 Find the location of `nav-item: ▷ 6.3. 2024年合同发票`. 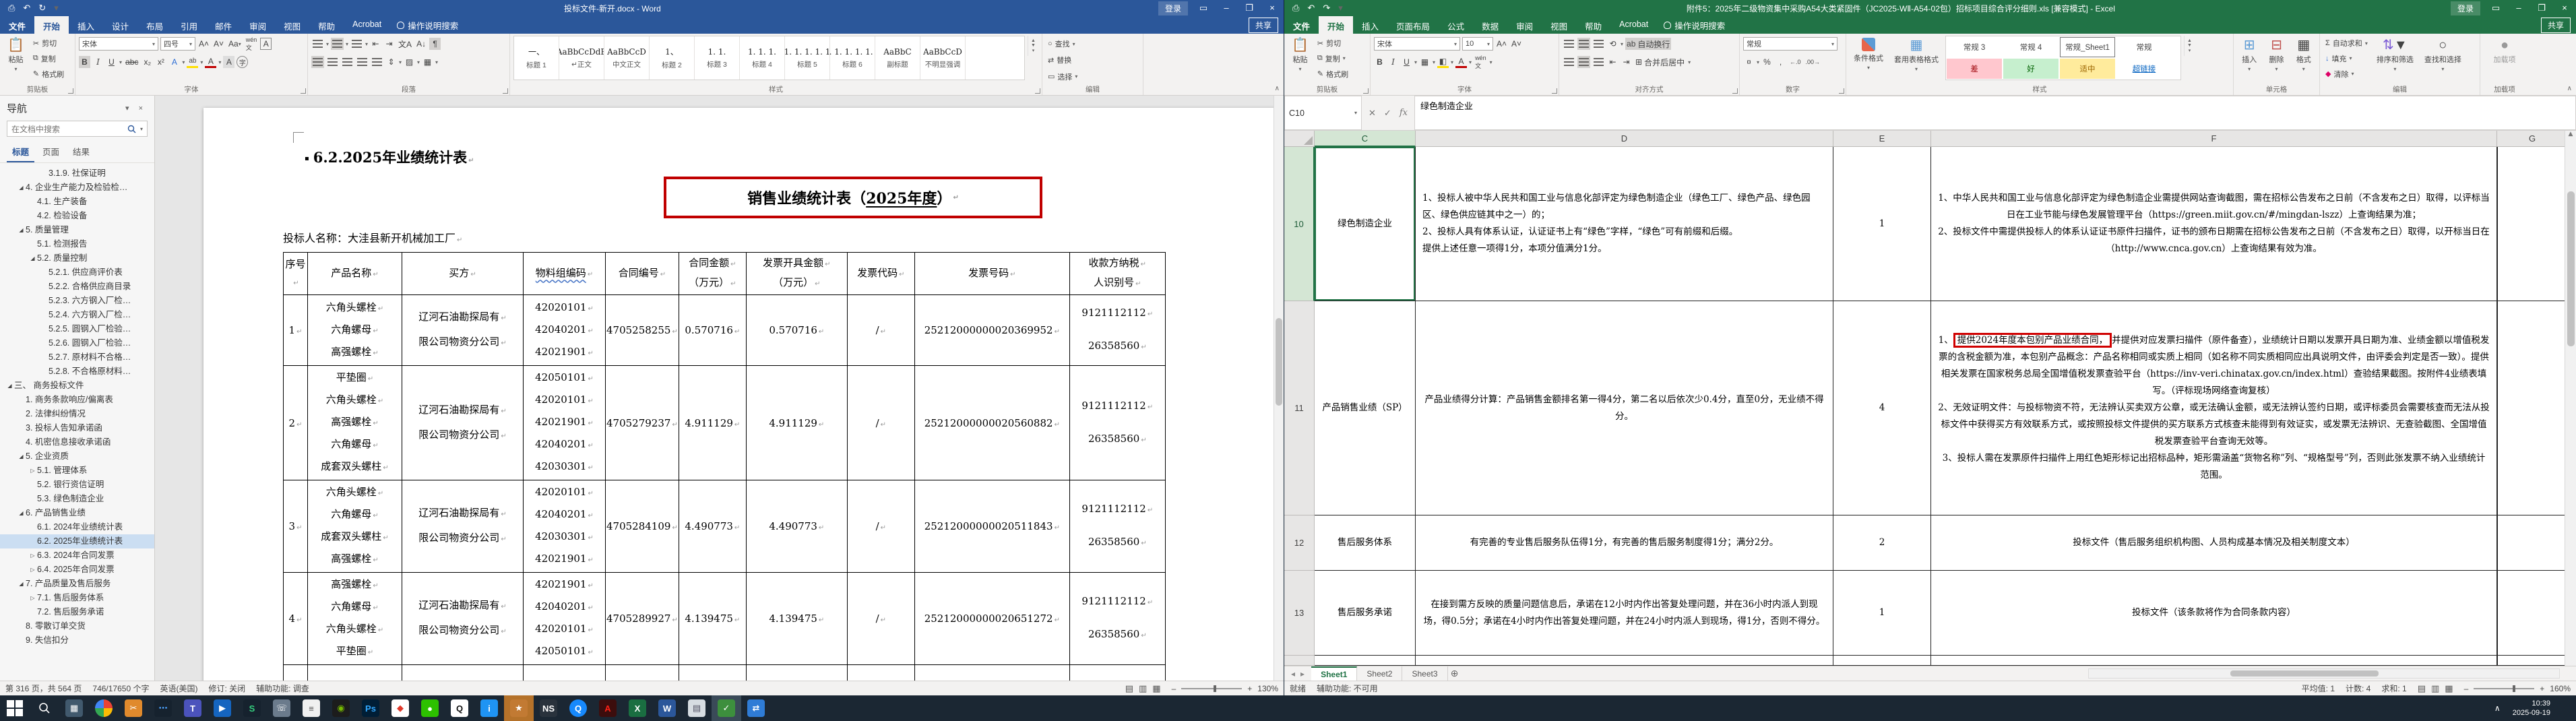

nav-item: ▷ 6.3. 2024年合同发票 is located at coordinates (77, 555).